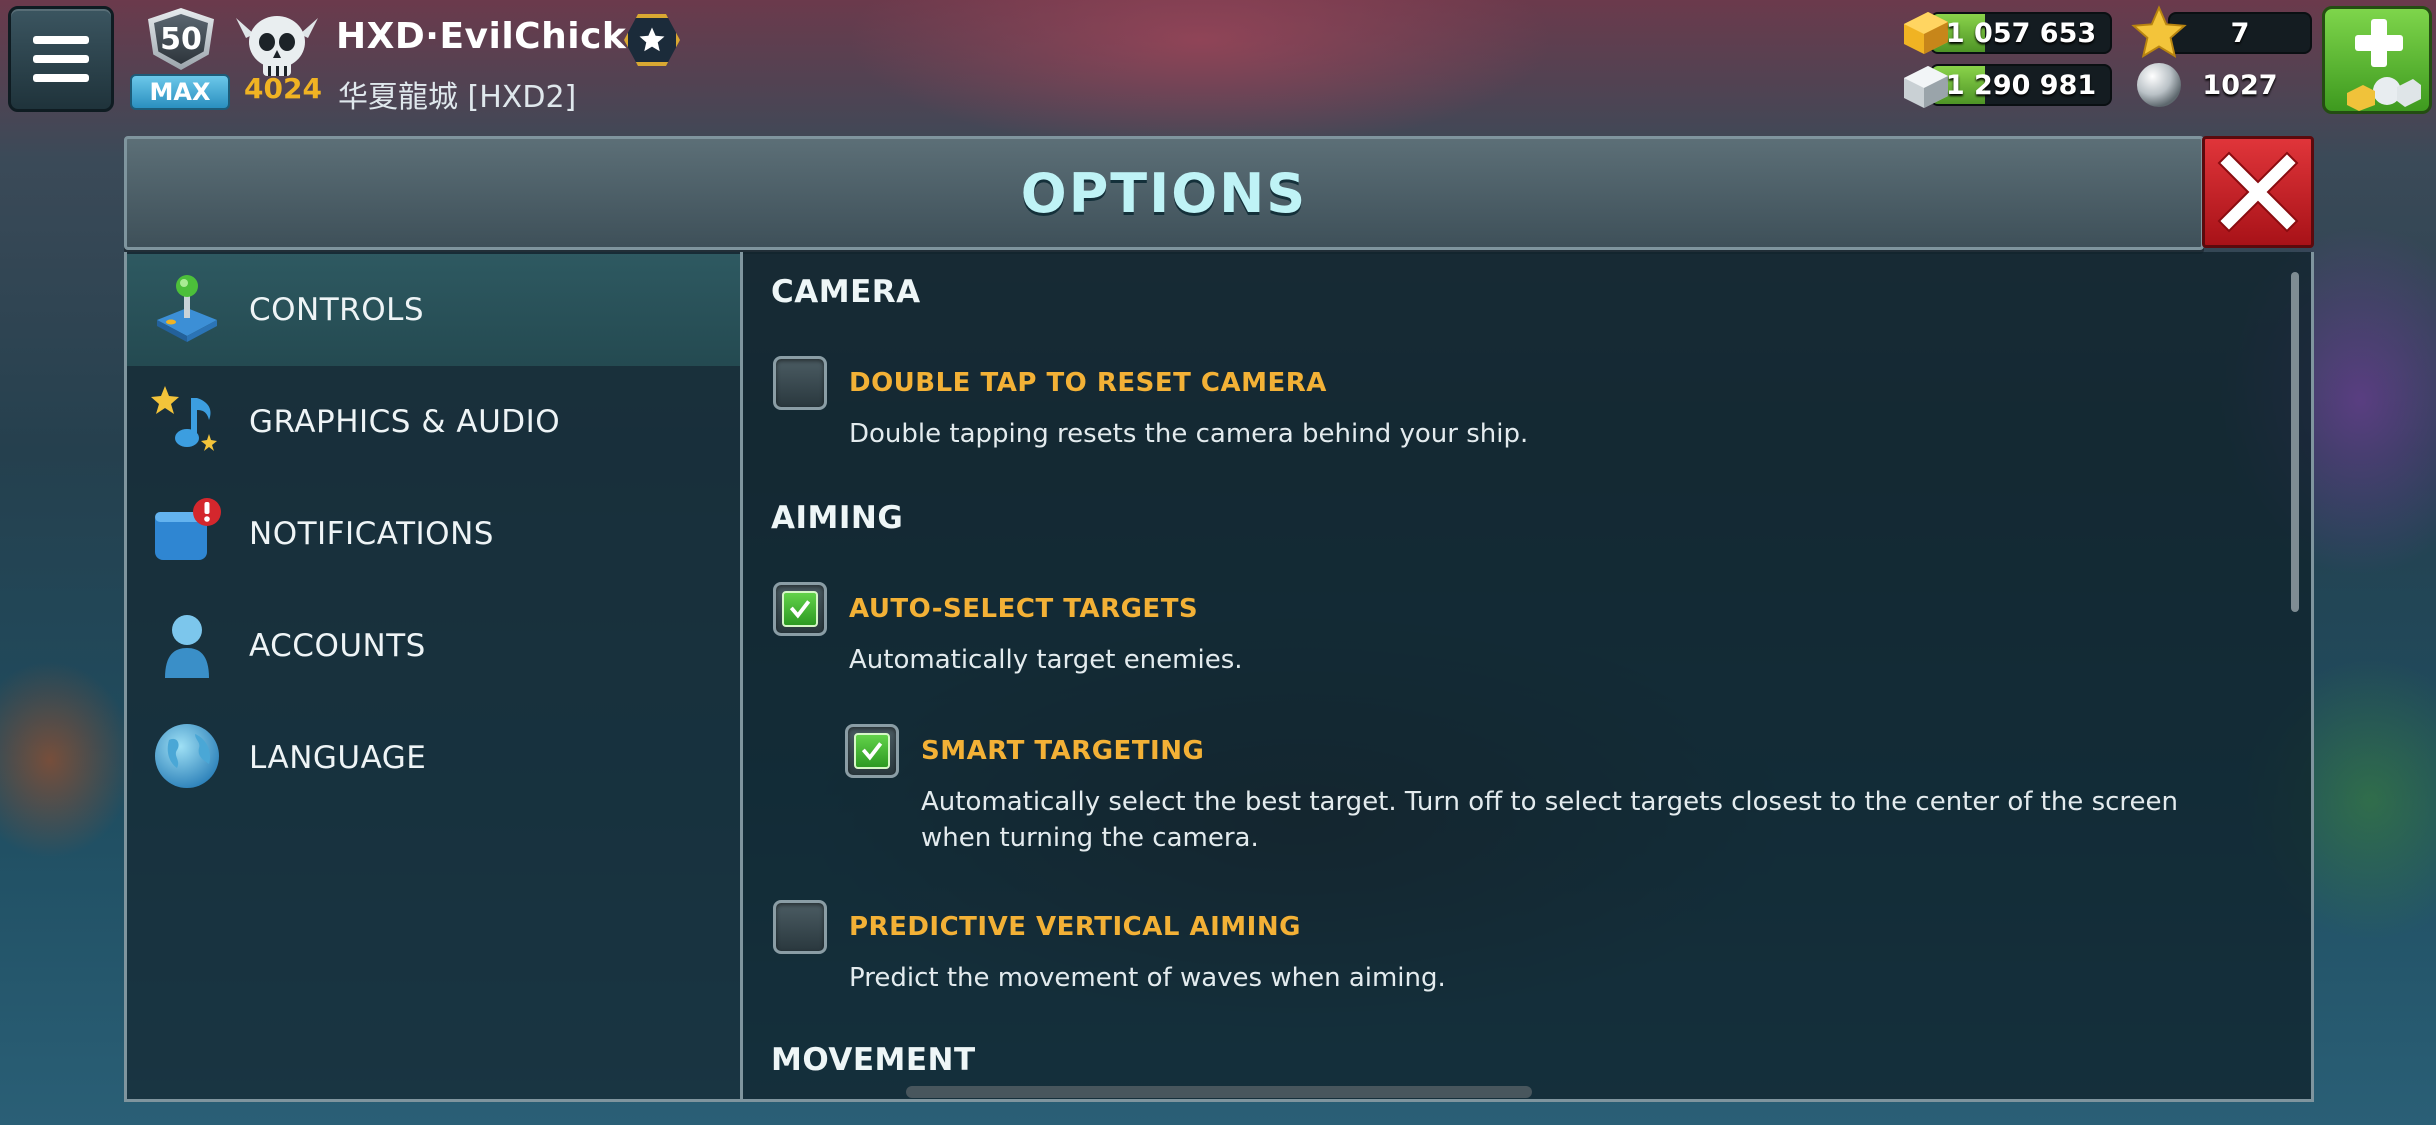  What do you see at coordinates (837, 518) in the screenshot?
I see `section-title-aiming: AIMING` at bounding box center [837, 518].